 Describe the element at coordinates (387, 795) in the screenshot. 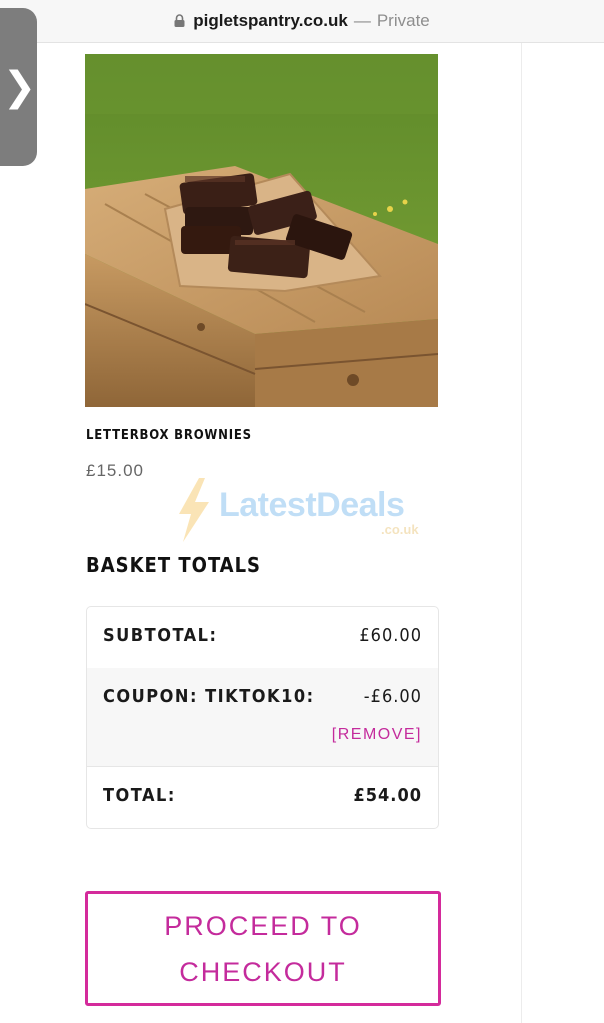

I see `total-value: £54.00` at that location.